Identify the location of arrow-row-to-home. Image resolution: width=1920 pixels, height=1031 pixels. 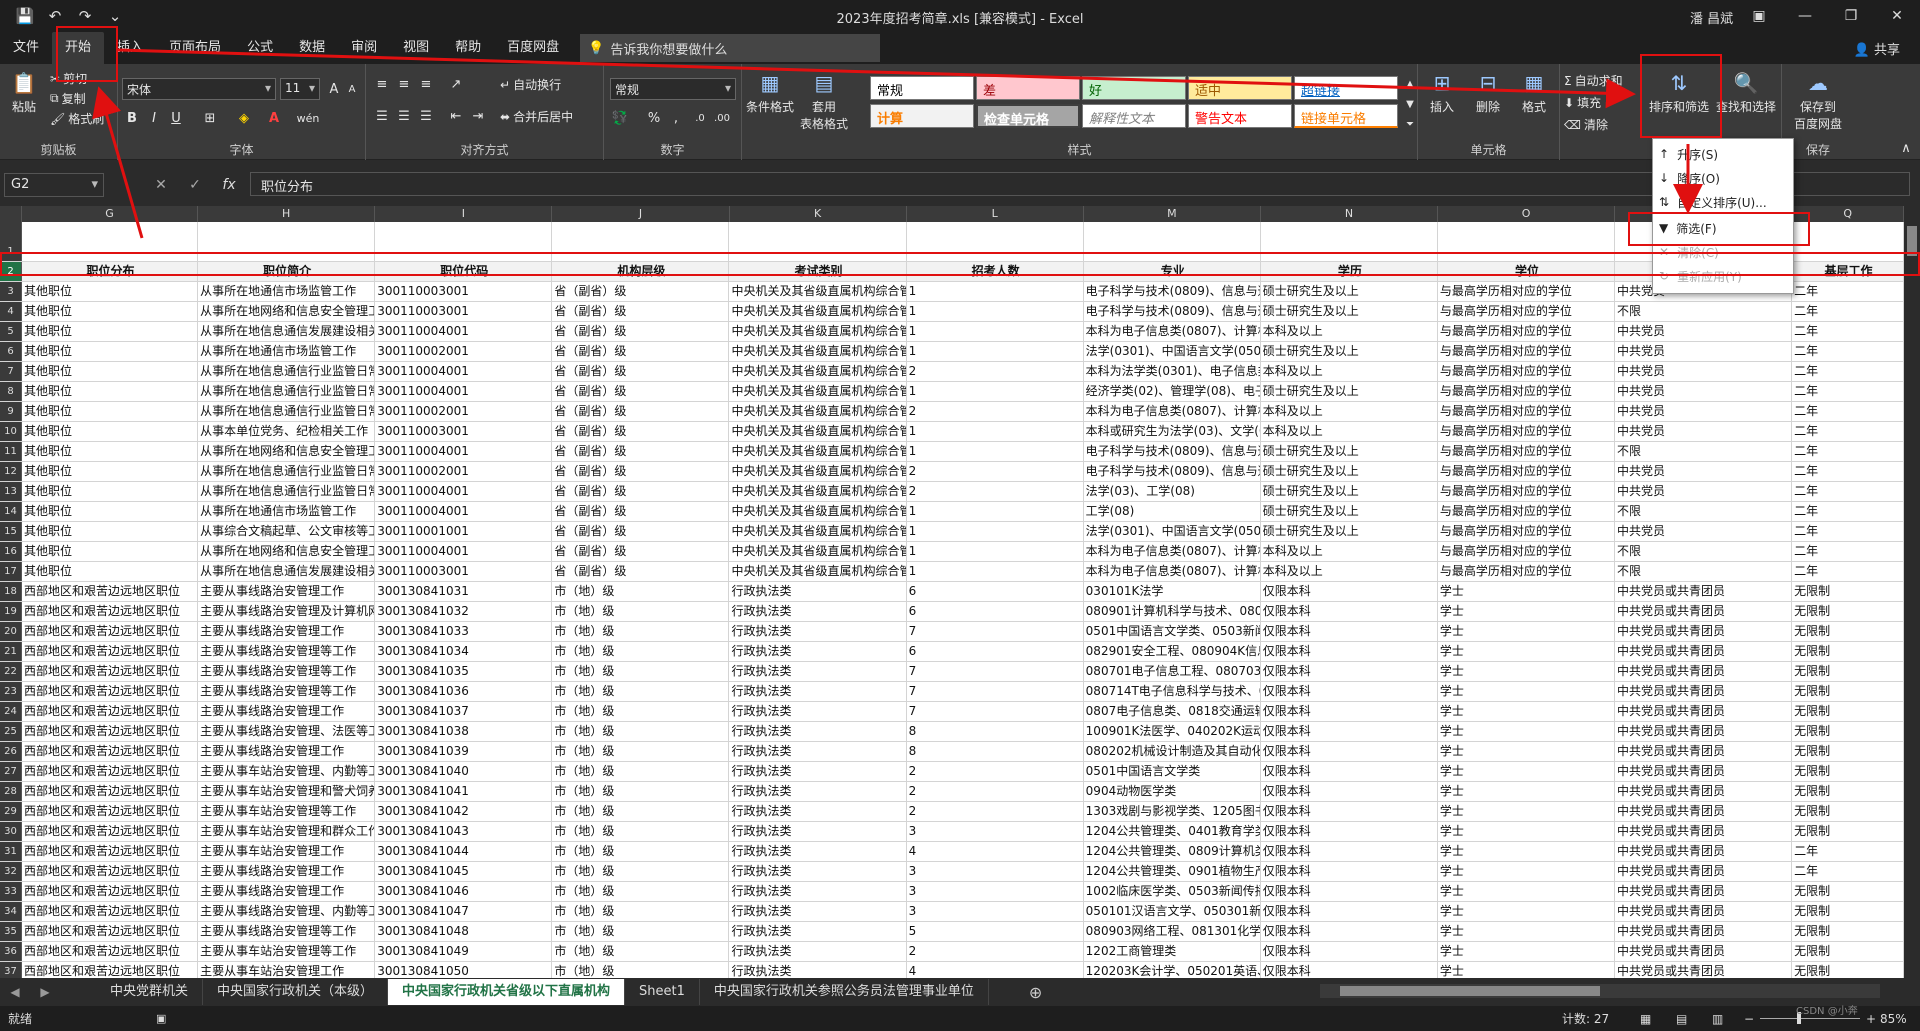
(118, 162).